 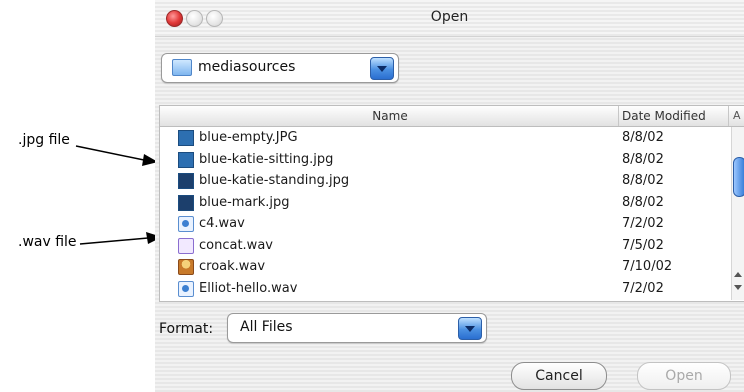 What do you see at coordinates (444, 267) in the screenshot?
I see `list-item: croak.wav 7/10/02` at bounding box center [444, 267].